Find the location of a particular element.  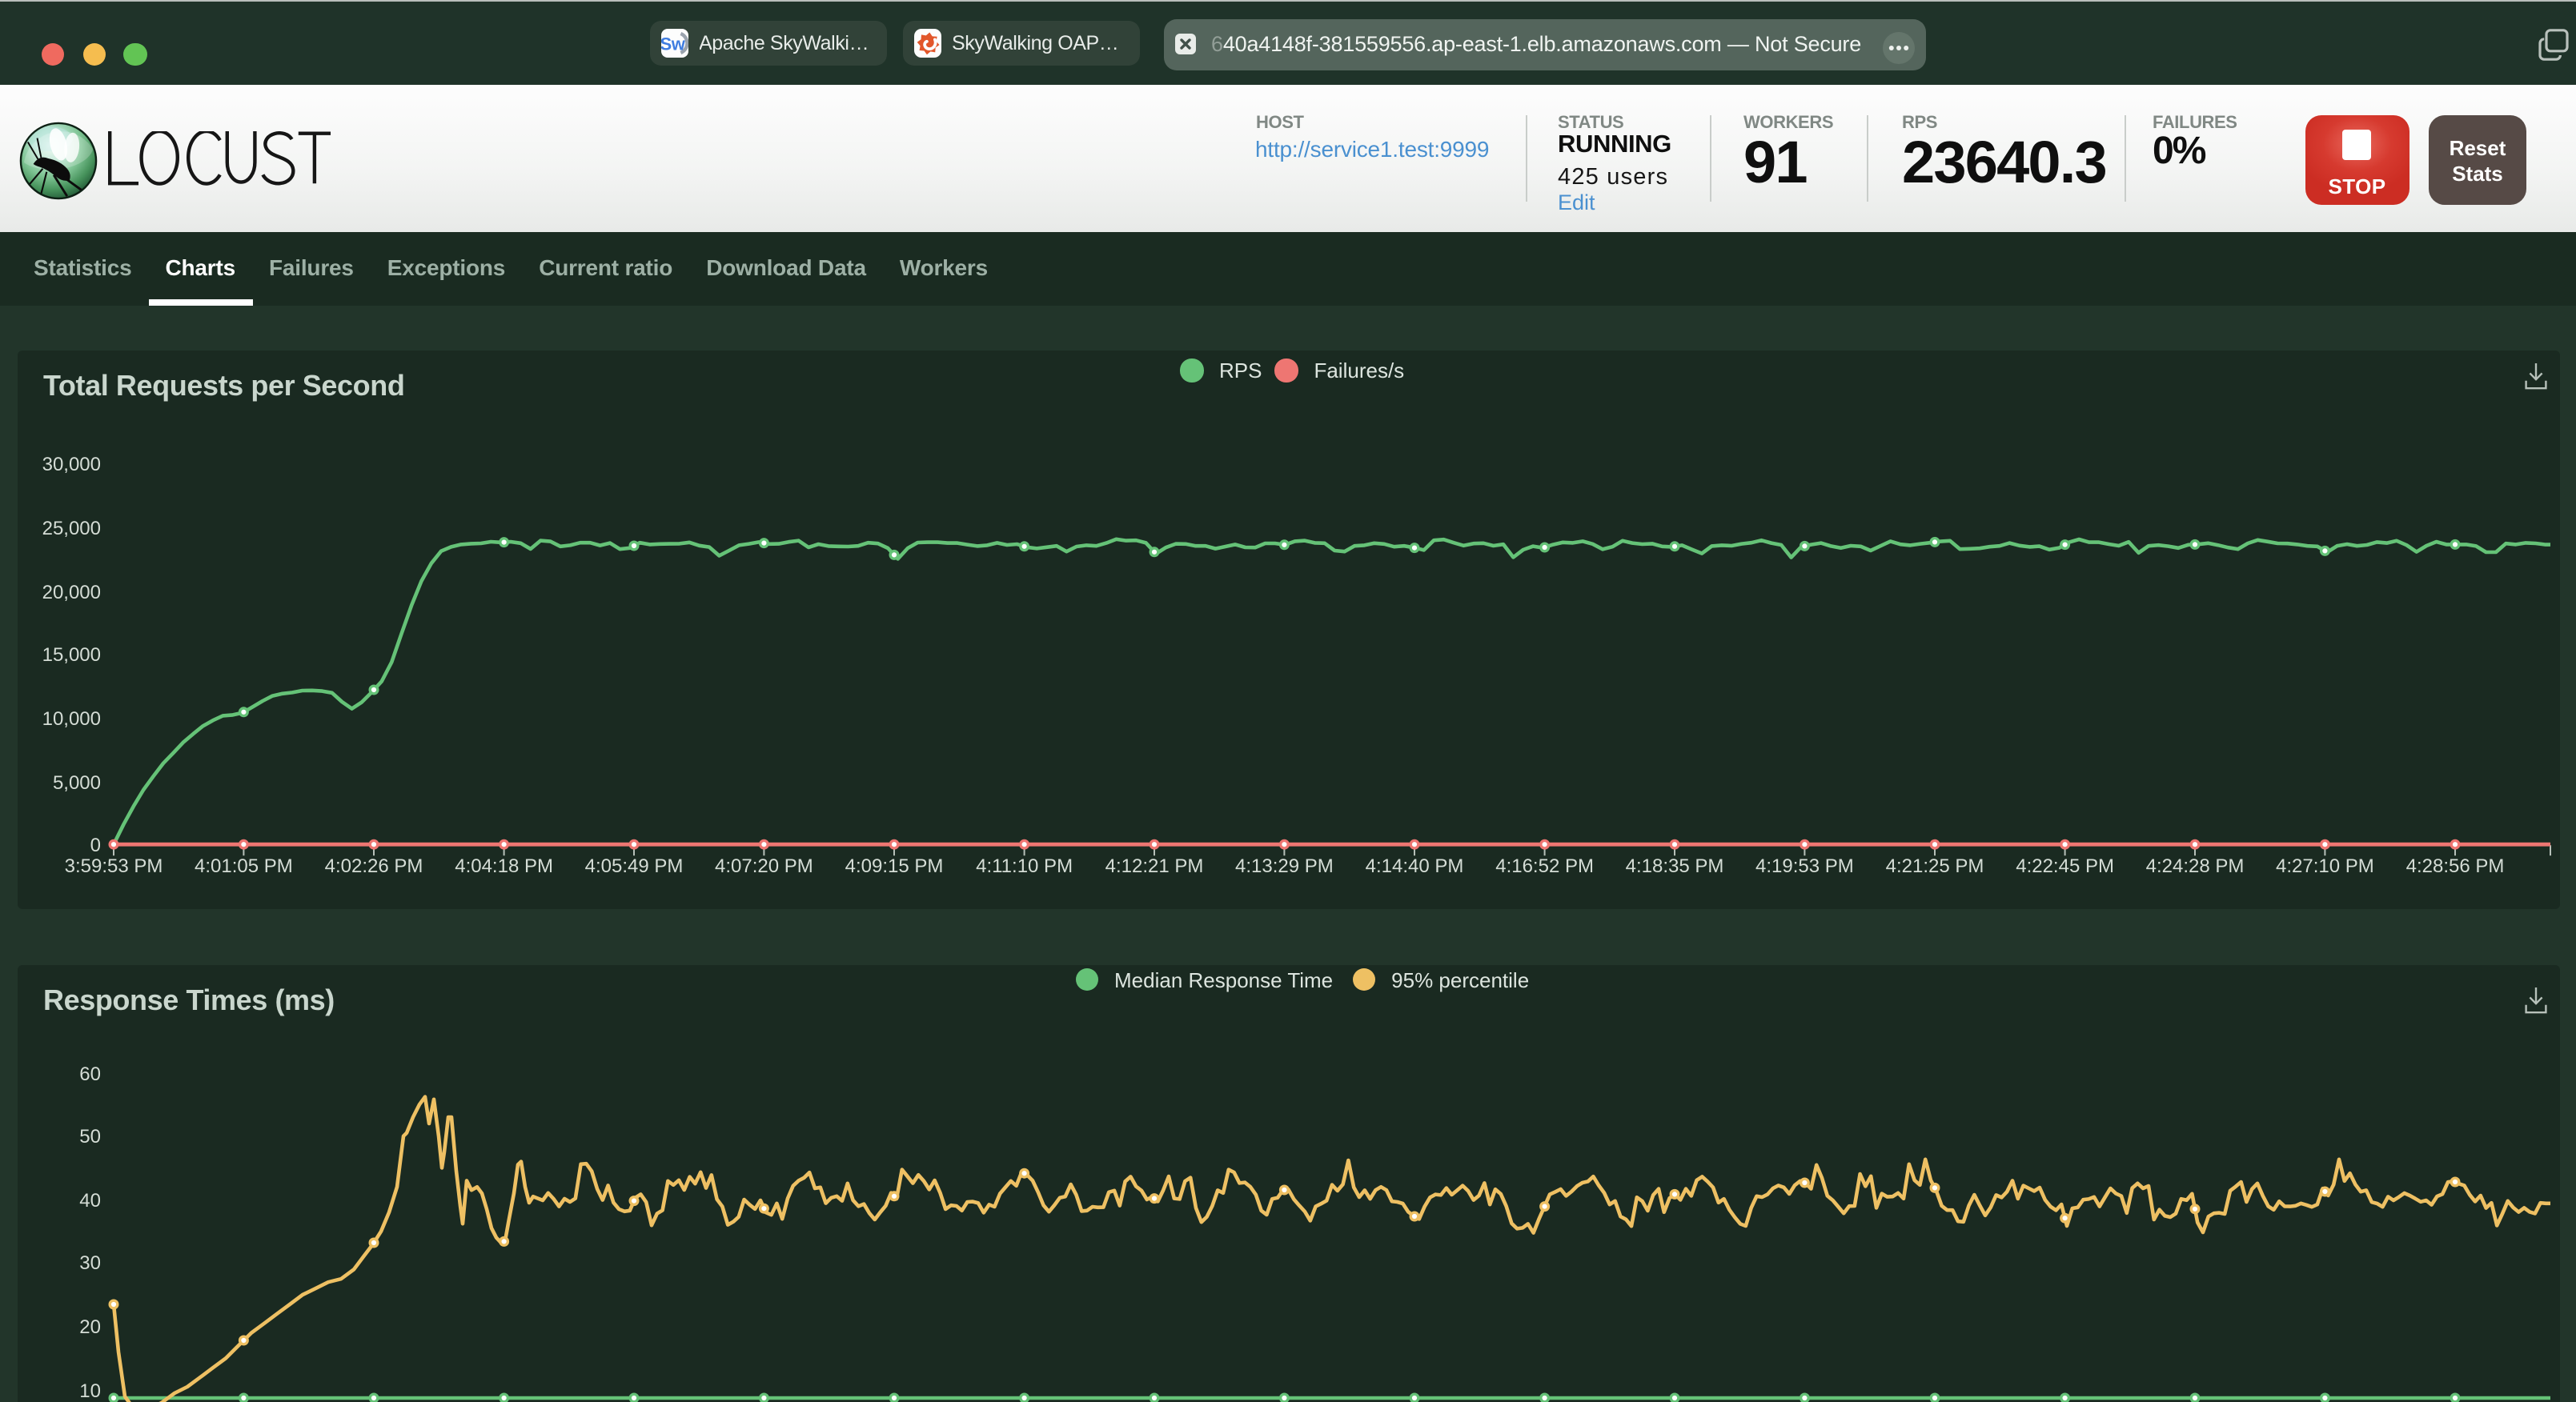

svg-text: Sw is located at coordinates (672, 44).